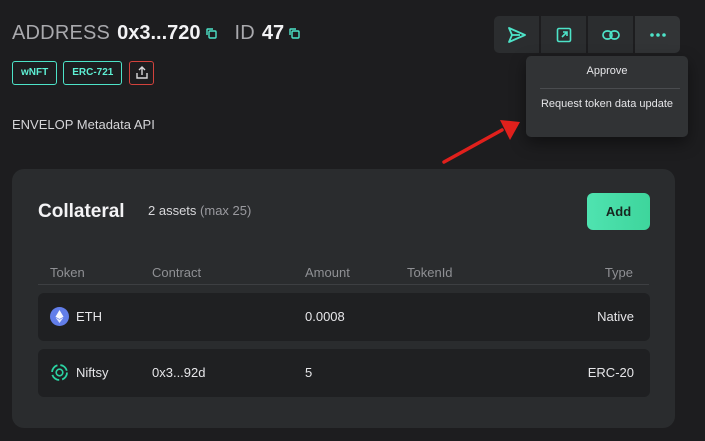 The width and height of the screenshot is (705, 441). What do you see at coordinates (67, 272) in the screenshot?
I see `column-header-token: Token` at bounding box center [67, 272].